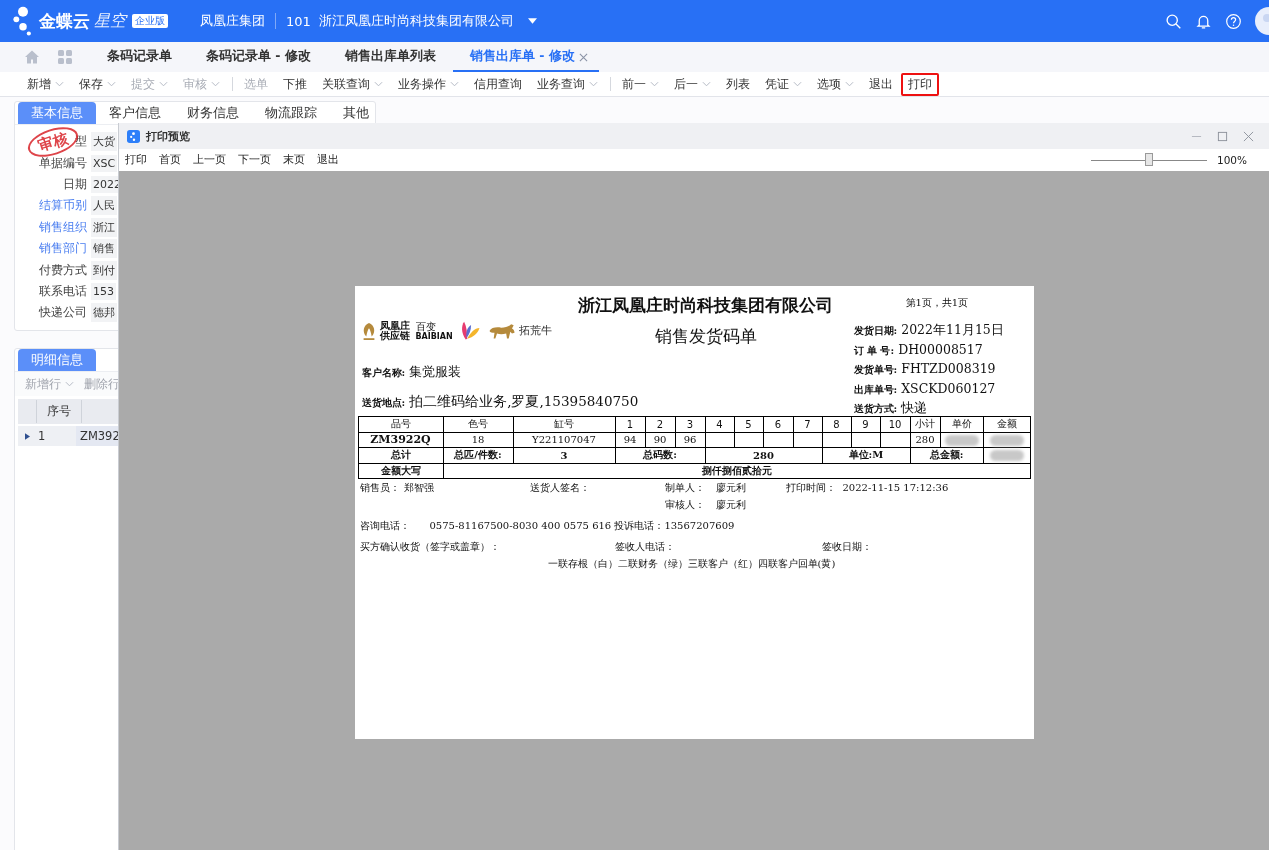 The width and height of the screenshot is (1269, 850). I want to click on page-tab: 销售出库单列表, so click(390, 57).